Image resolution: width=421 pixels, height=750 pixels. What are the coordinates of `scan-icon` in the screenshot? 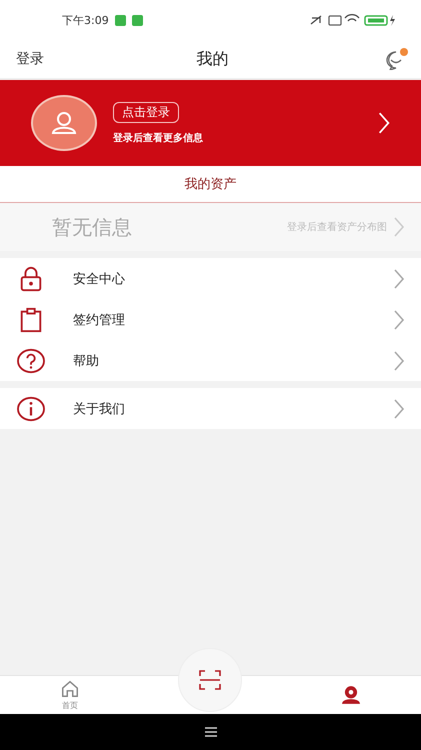 It's located at (210, 680).